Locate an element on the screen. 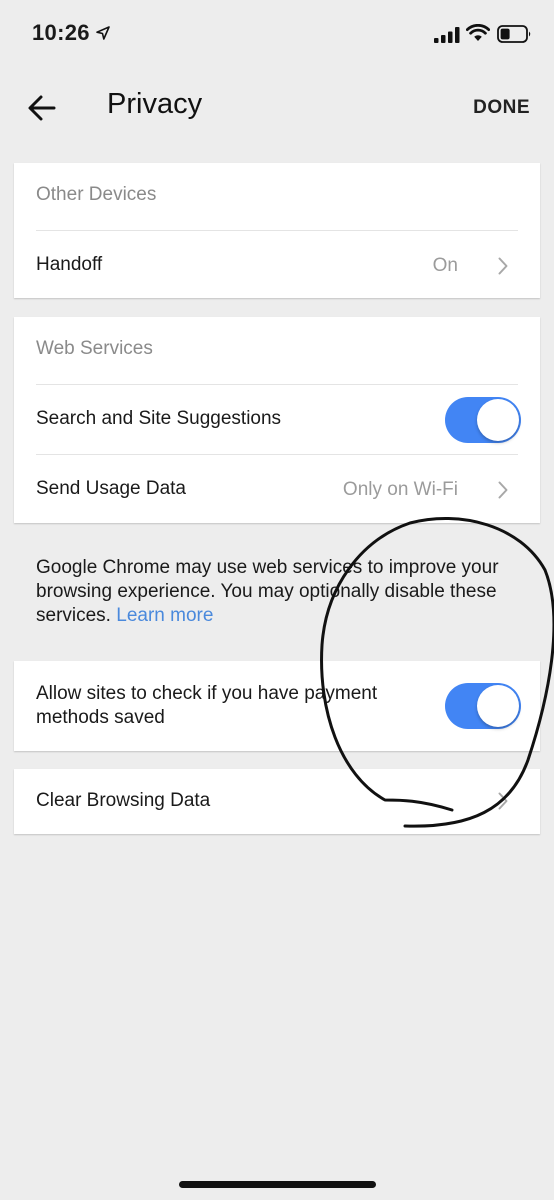 The height and width of the screenshot is (1200, 554). payment-methods-toggle is located at coordinates (483, 706).